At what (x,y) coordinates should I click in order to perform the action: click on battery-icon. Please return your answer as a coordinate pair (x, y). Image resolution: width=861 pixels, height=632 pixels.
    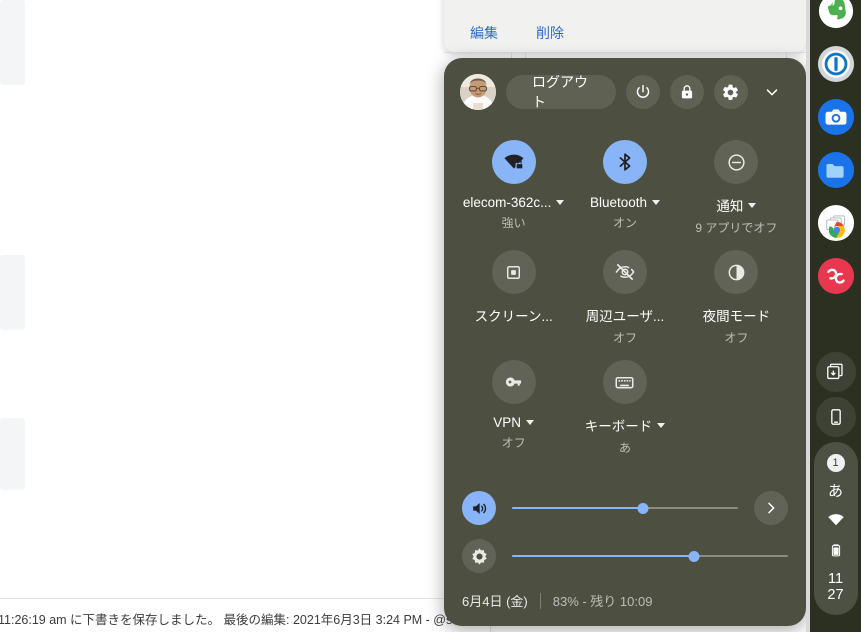
    Looking at the image, I should click on (836, 550).